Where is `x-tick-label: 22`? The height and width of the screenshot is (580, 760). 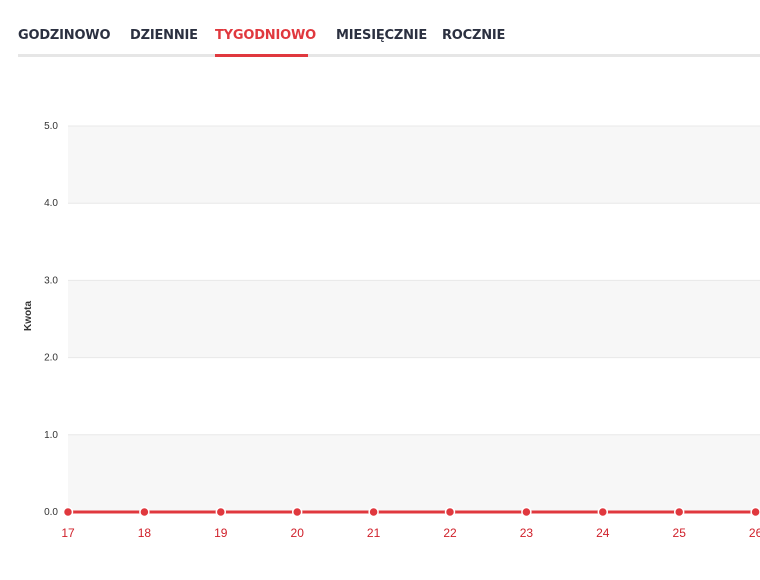 x-tick-label: 22 is located at coordinates (450, 533).